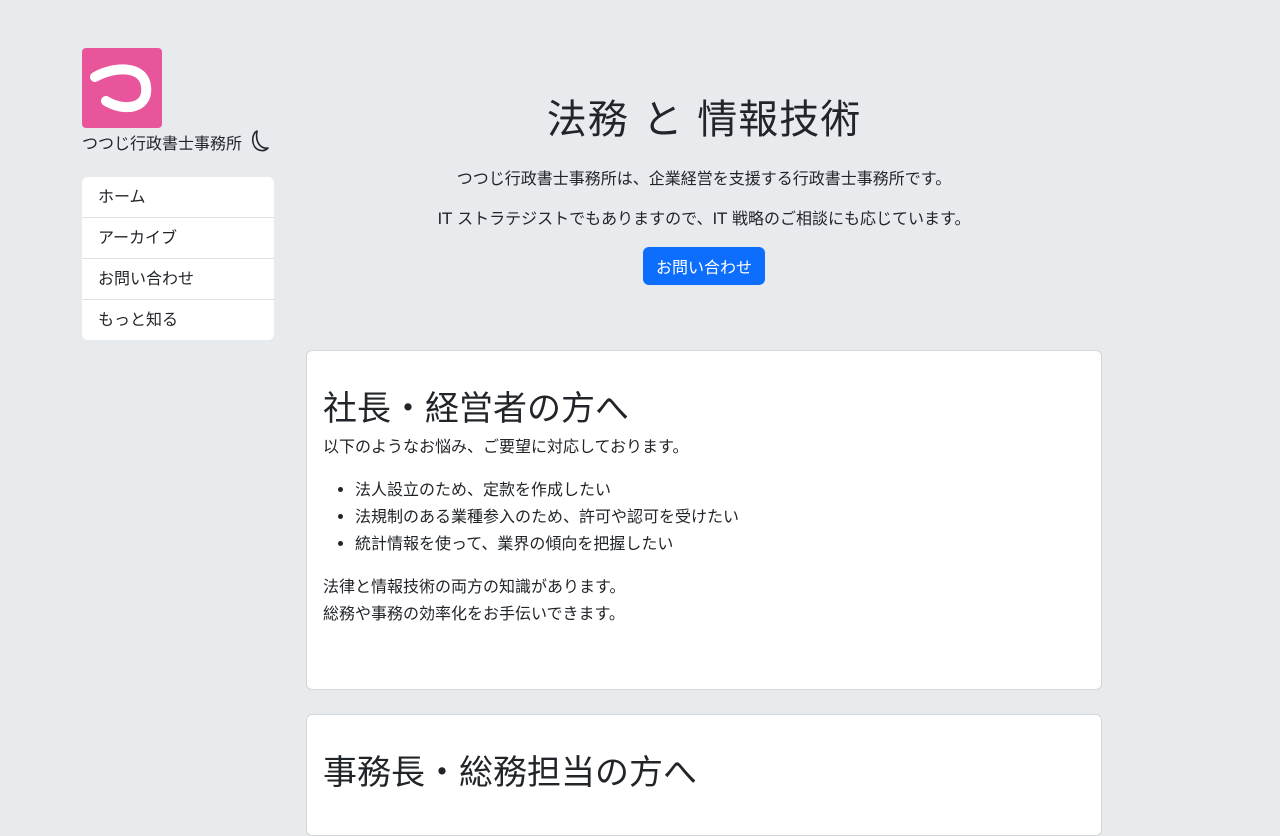 Image resolution: width=1280 pixels, height=836 pixels. Describe the element at coordinates (510, 773) in the screenshot. I see `section-heading: 事務長・総務担当の方へ` at that location.